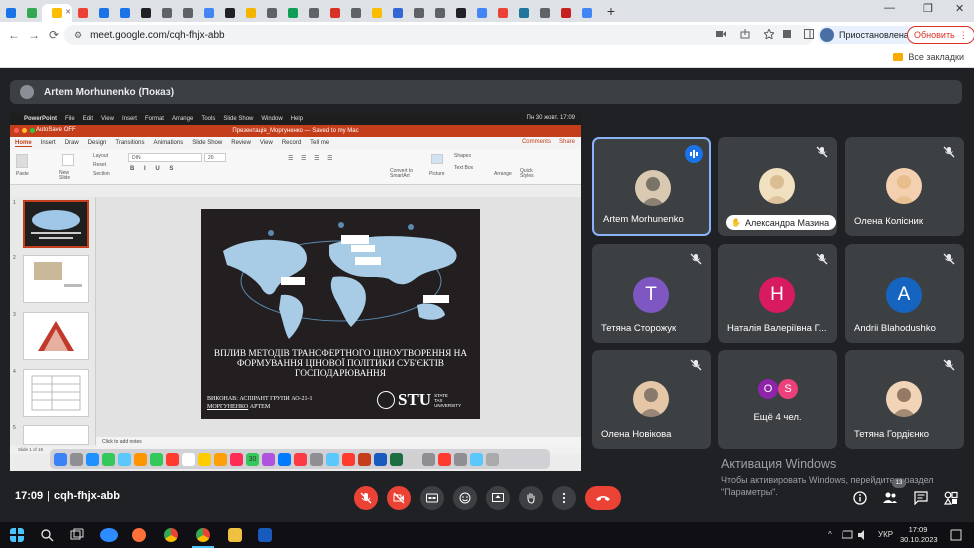 The image size is (974, 548). What do you see at coordinates (17, 535) in the screenshot?
I see `windows-start-icon` at bounding box center [17, 535].